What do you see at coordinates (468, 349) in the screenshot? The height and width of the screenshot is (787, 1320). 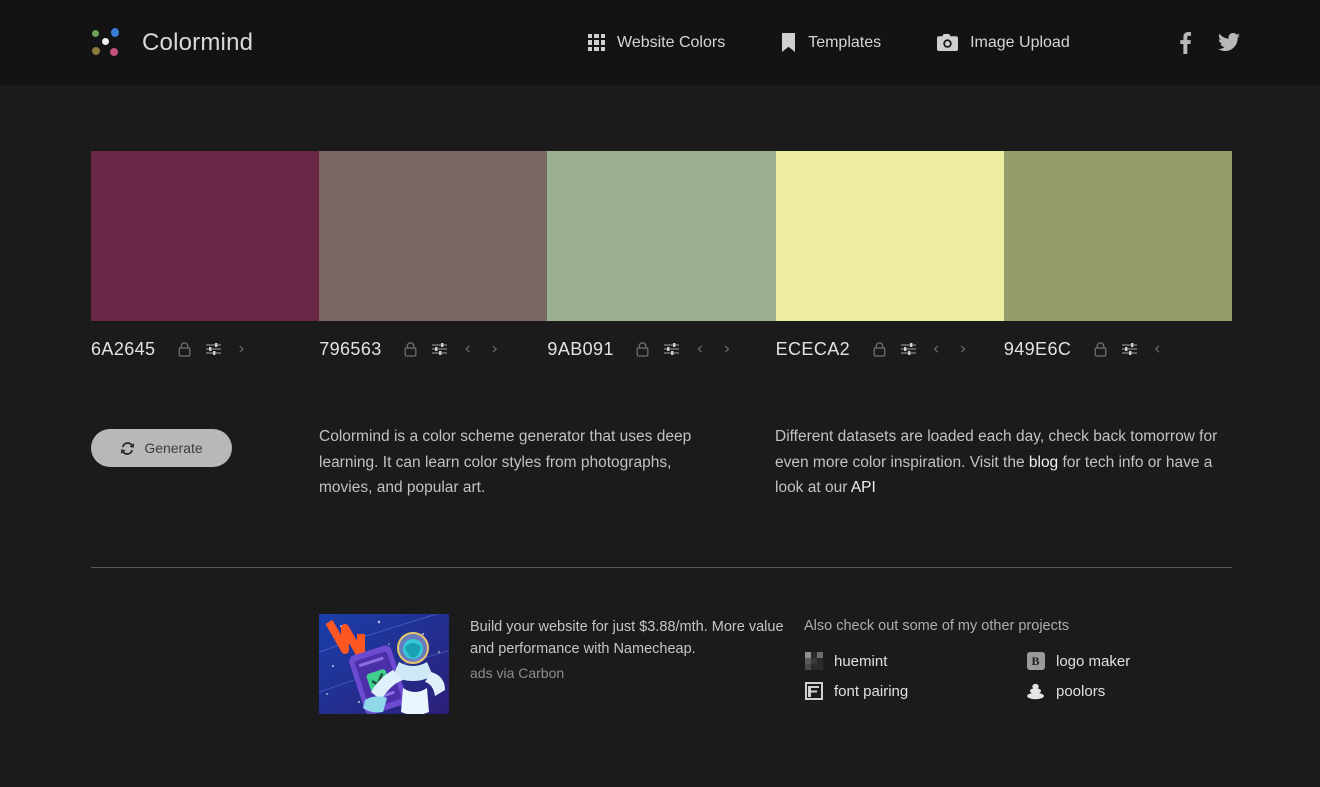 I see `prev-color-2: ‹` at bounding box center [468, 349].